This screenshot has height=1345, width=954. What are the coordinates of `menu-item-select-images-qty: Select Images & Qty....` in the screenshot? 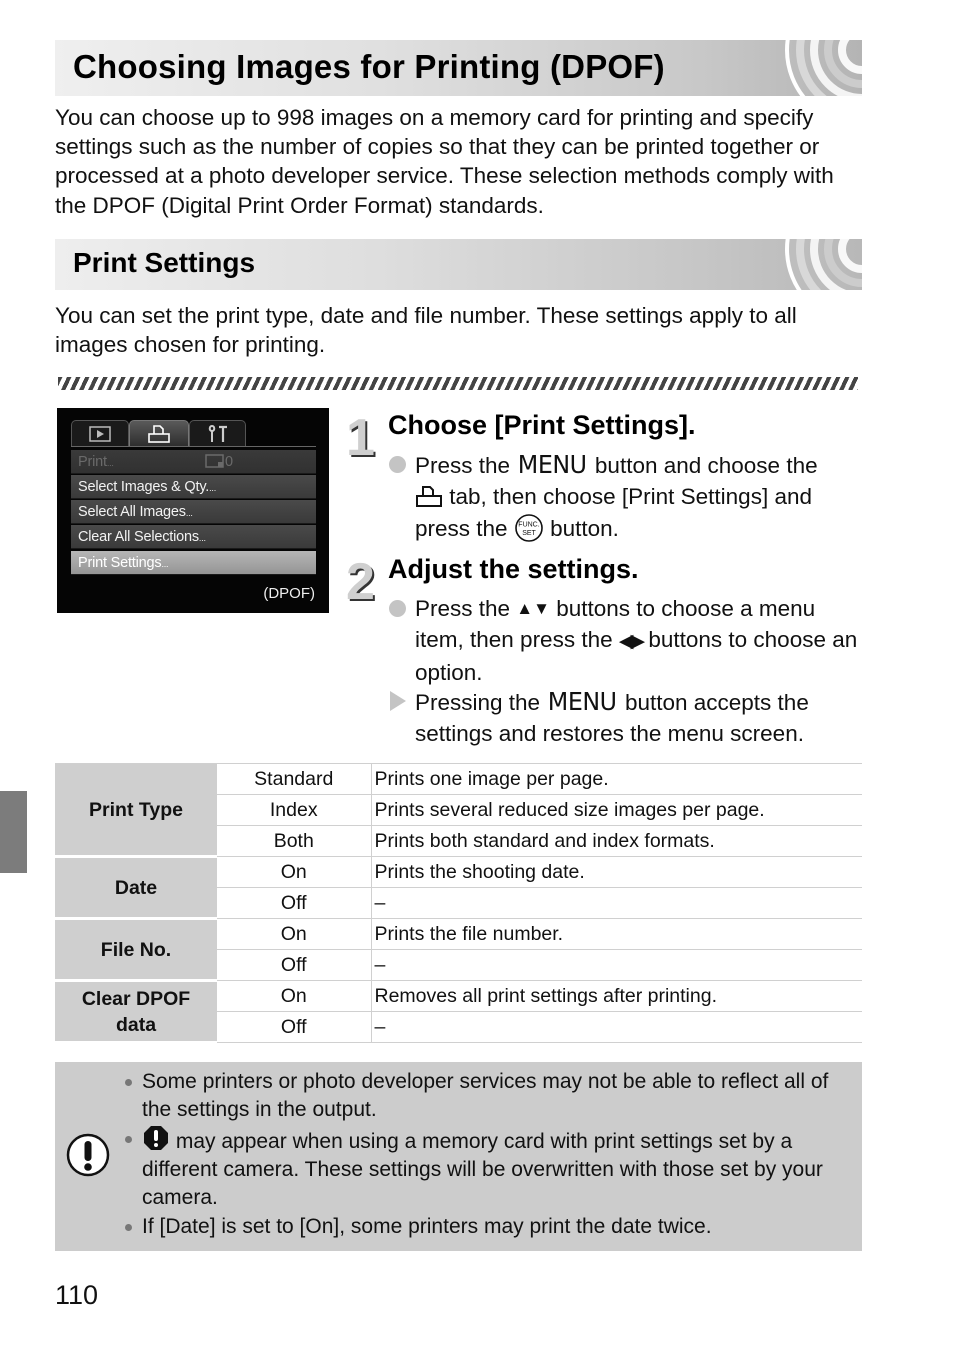 It's located at (193, 487).